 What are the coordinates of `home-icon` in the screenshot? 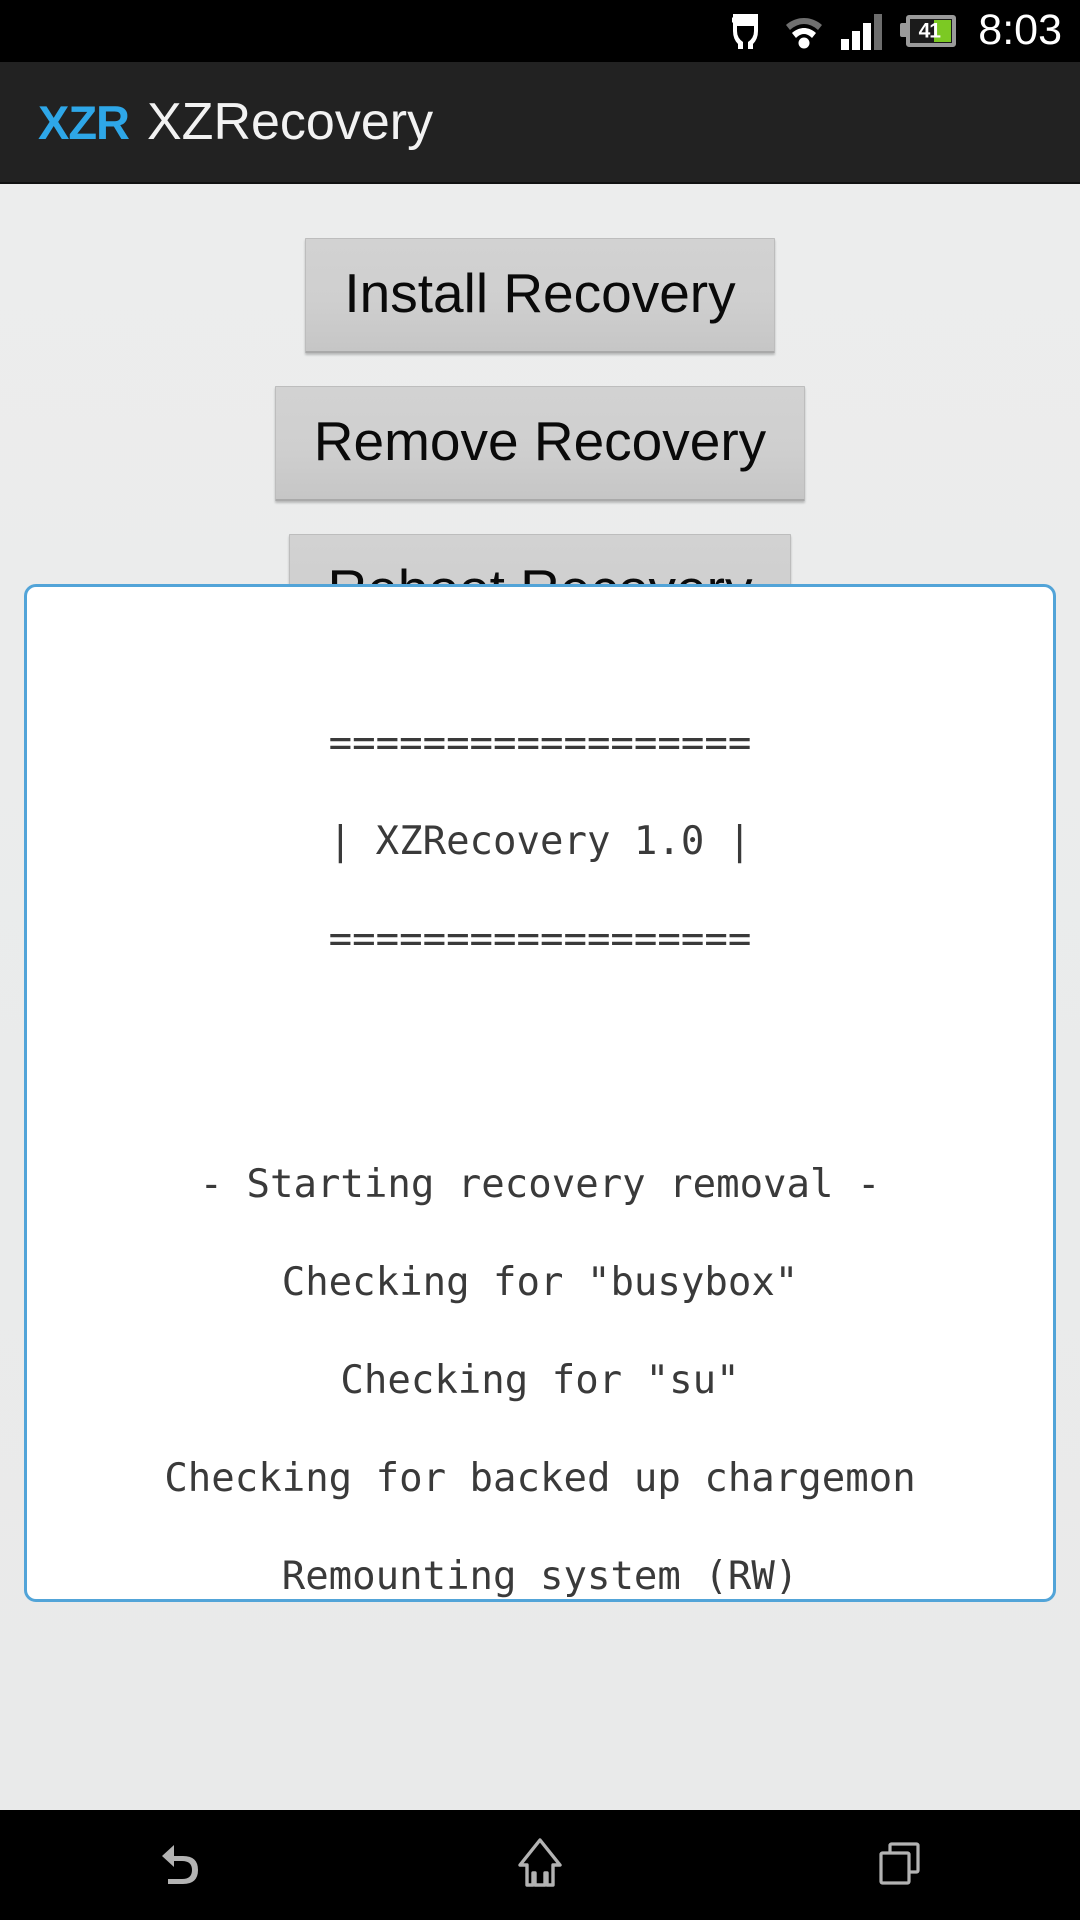 It's located at (540, 1865).